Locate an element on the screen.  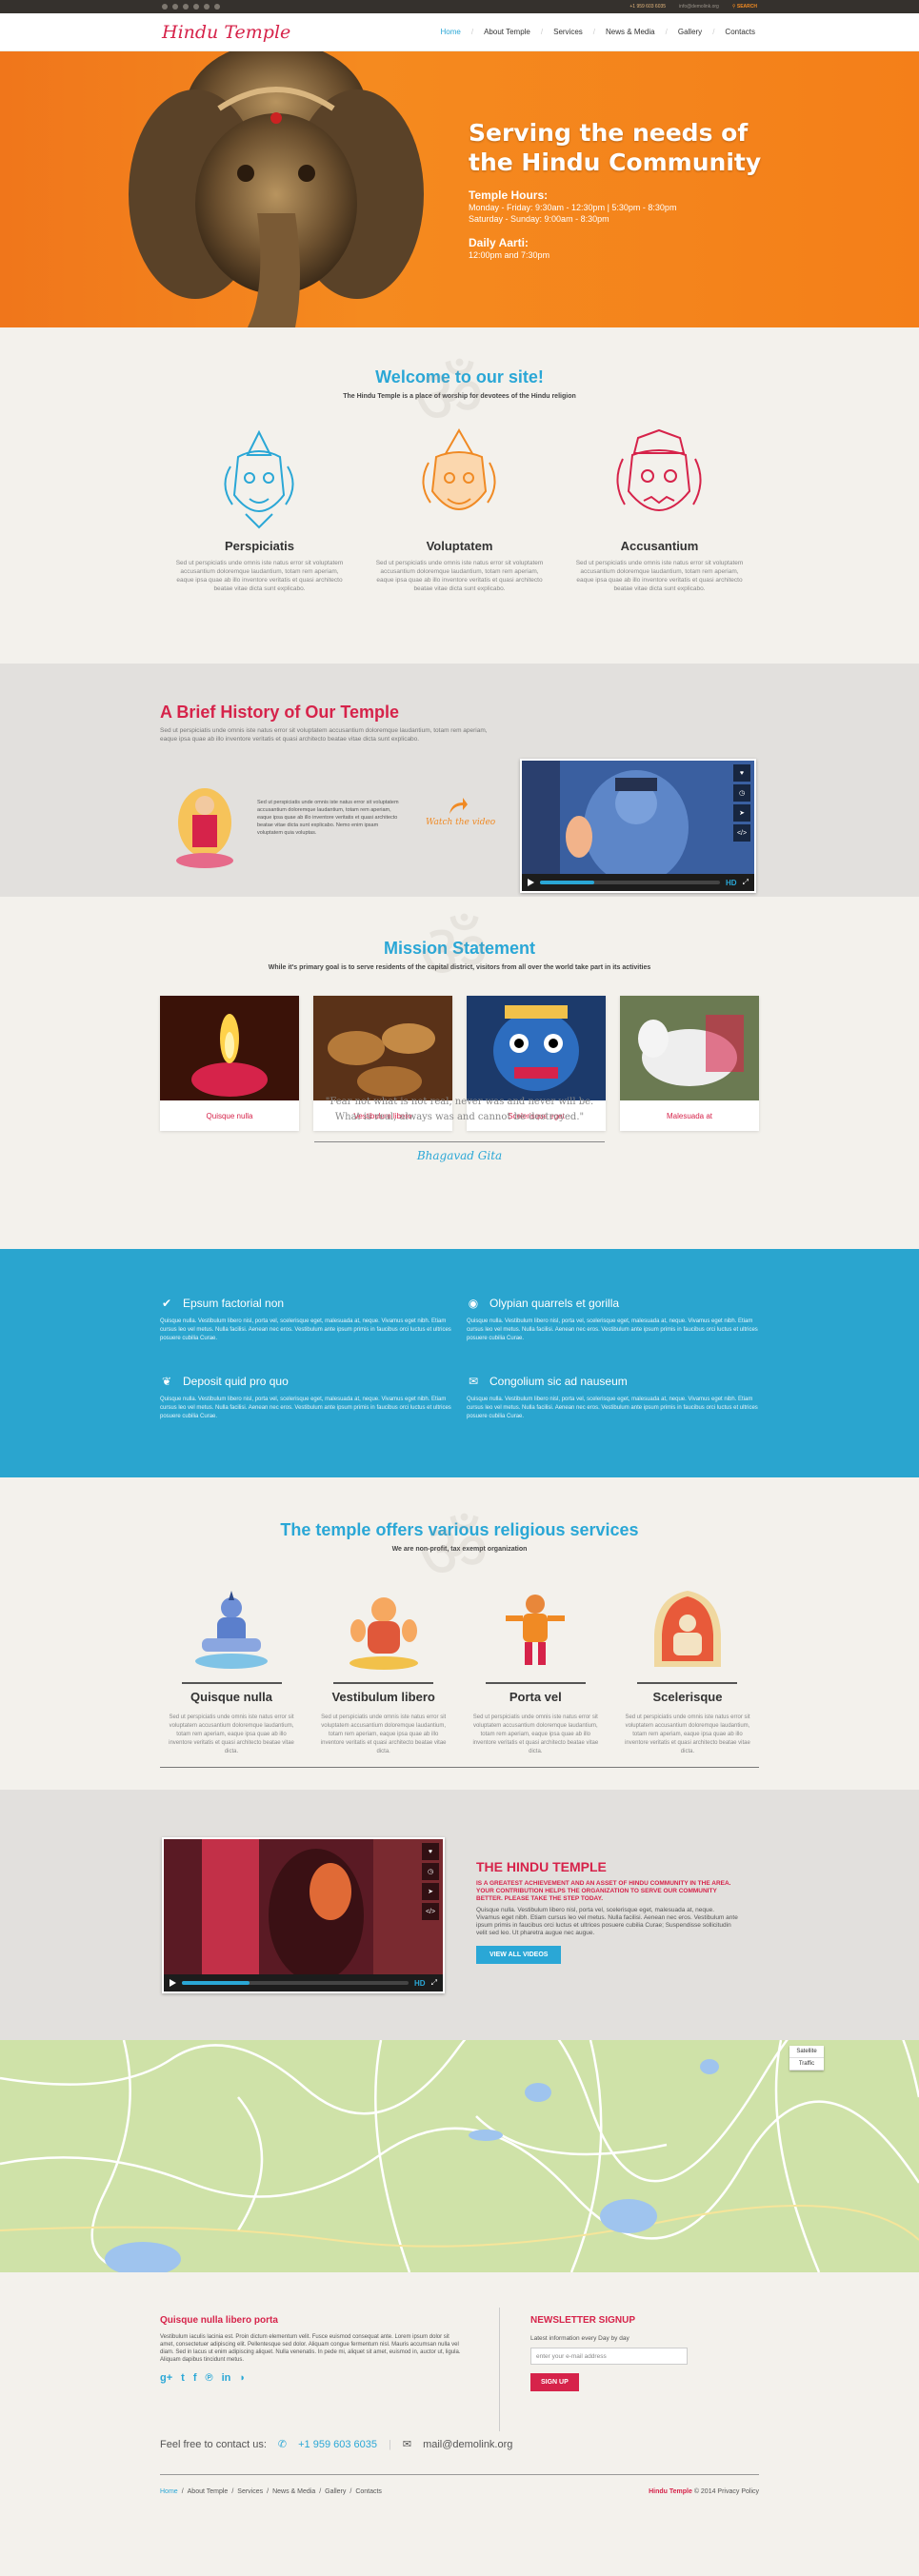
linkedin-icon is located at coordinates (207, 7).